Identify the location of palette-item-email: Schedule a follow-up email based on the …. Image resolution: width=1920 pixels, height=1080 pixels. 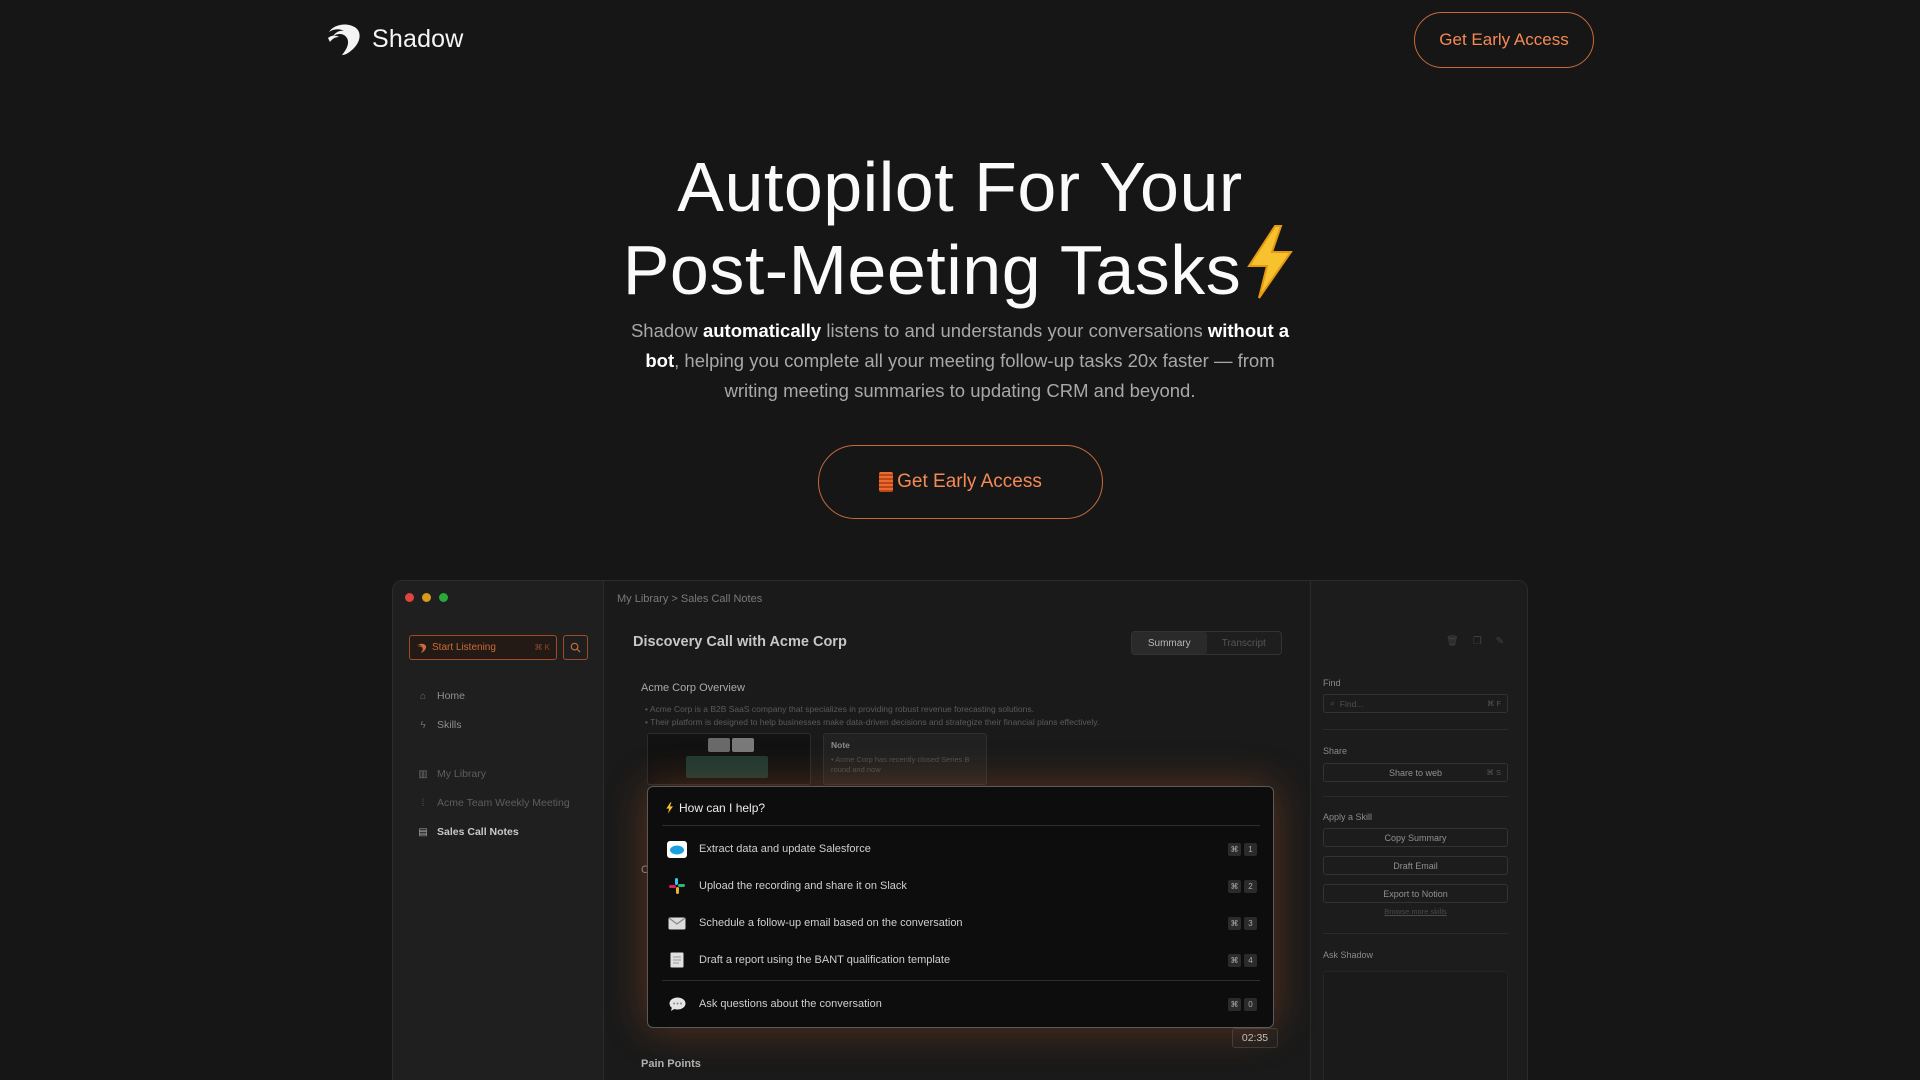
(962, 923).